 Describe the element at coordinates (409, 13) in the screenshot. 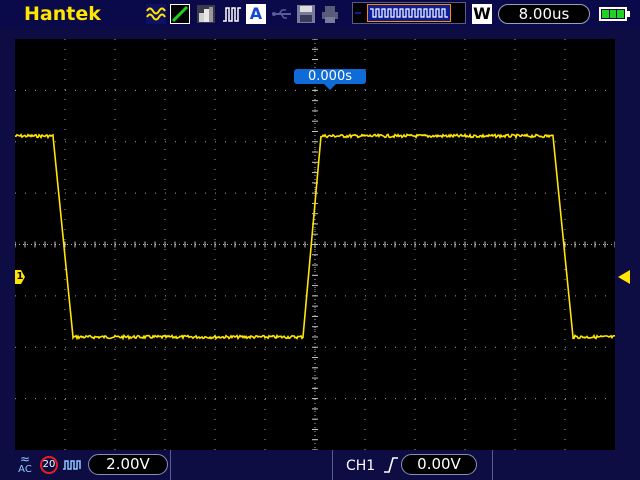

I see `waveform-overview-window` at that location.